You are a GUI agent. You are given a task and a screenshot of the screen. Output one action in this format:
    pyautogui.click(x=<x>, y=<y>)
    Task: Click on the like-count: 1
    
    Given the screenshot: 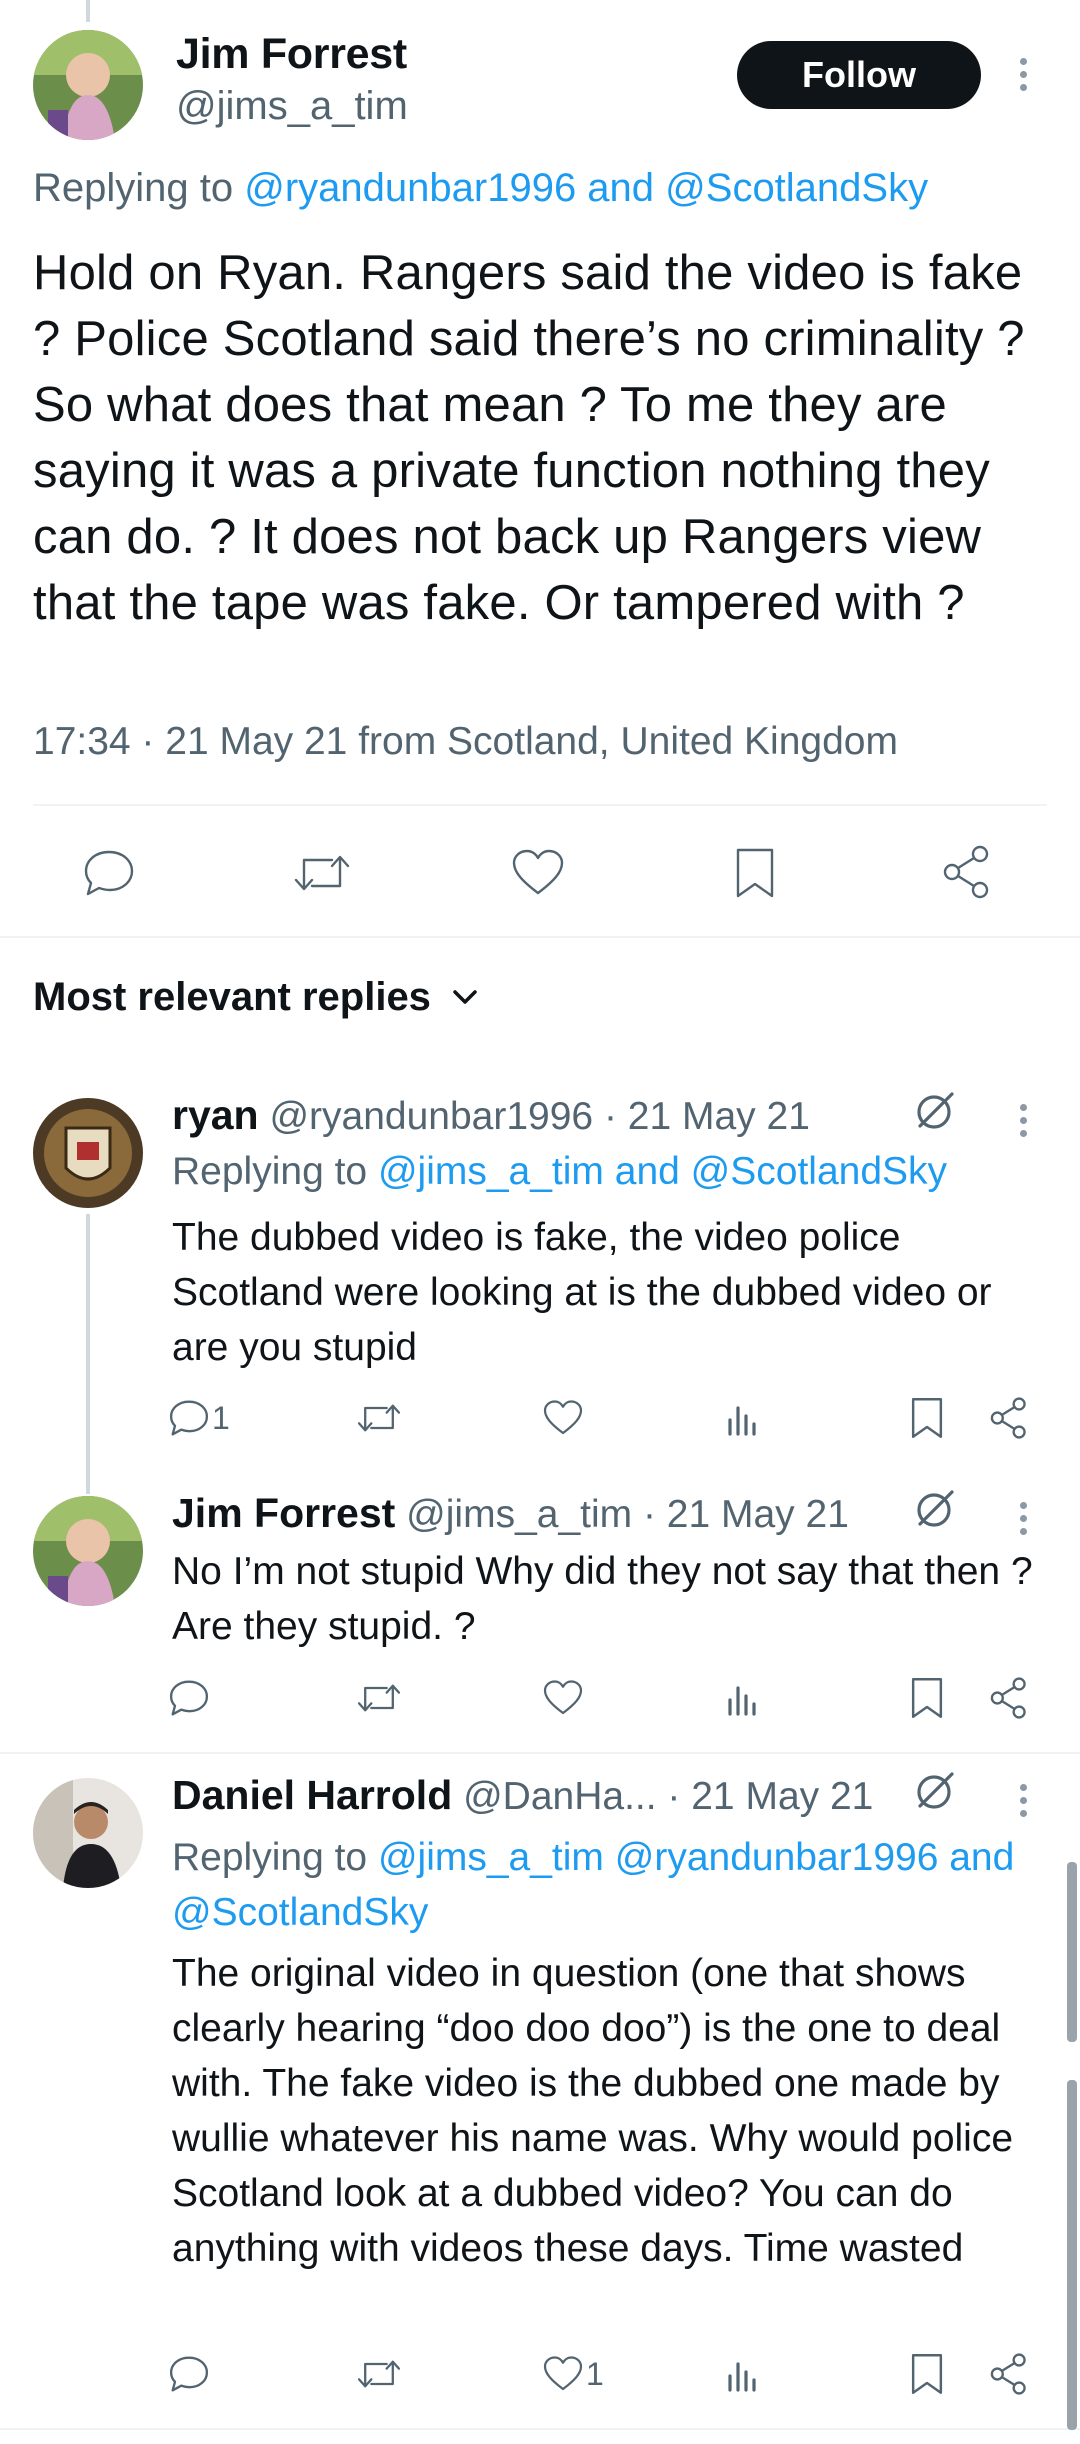 What is the action you would take?
    pyautogui.click(x=595, y=2373)
    